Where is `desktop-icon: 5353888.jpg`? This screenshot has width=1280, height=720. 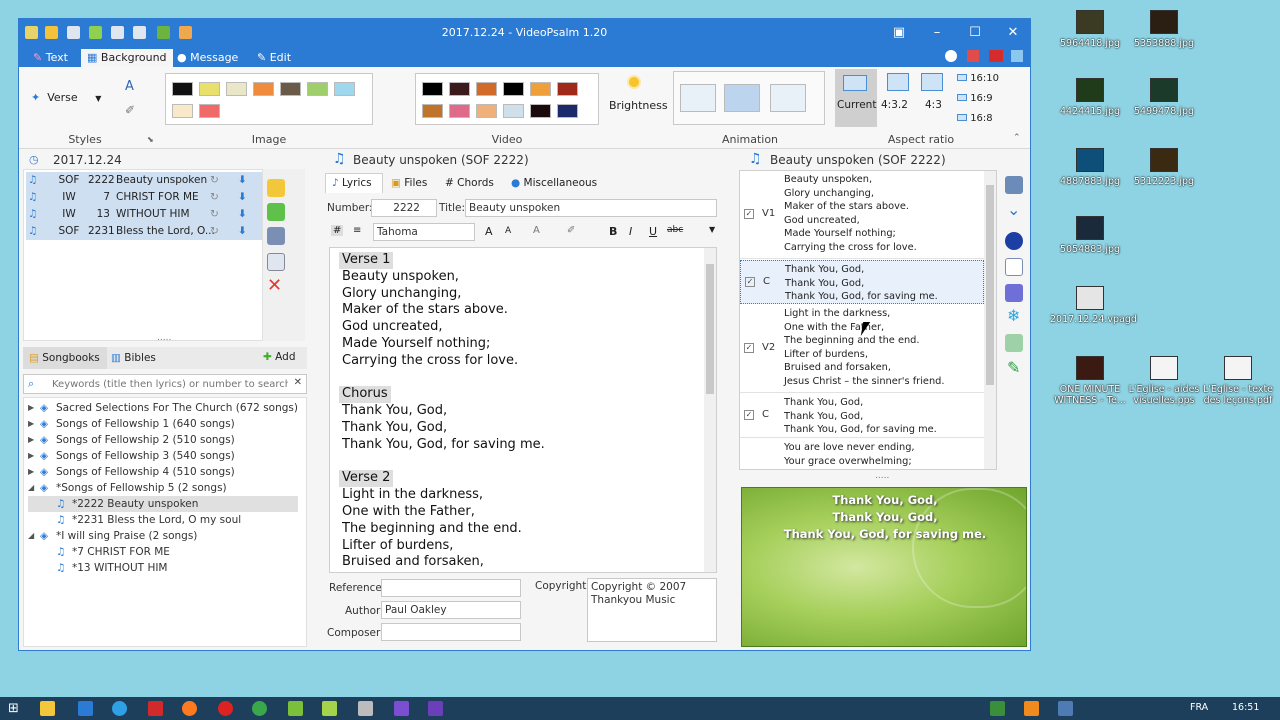
desktop-icon: 5353888.jpg is located at coordinates (1164, 29).